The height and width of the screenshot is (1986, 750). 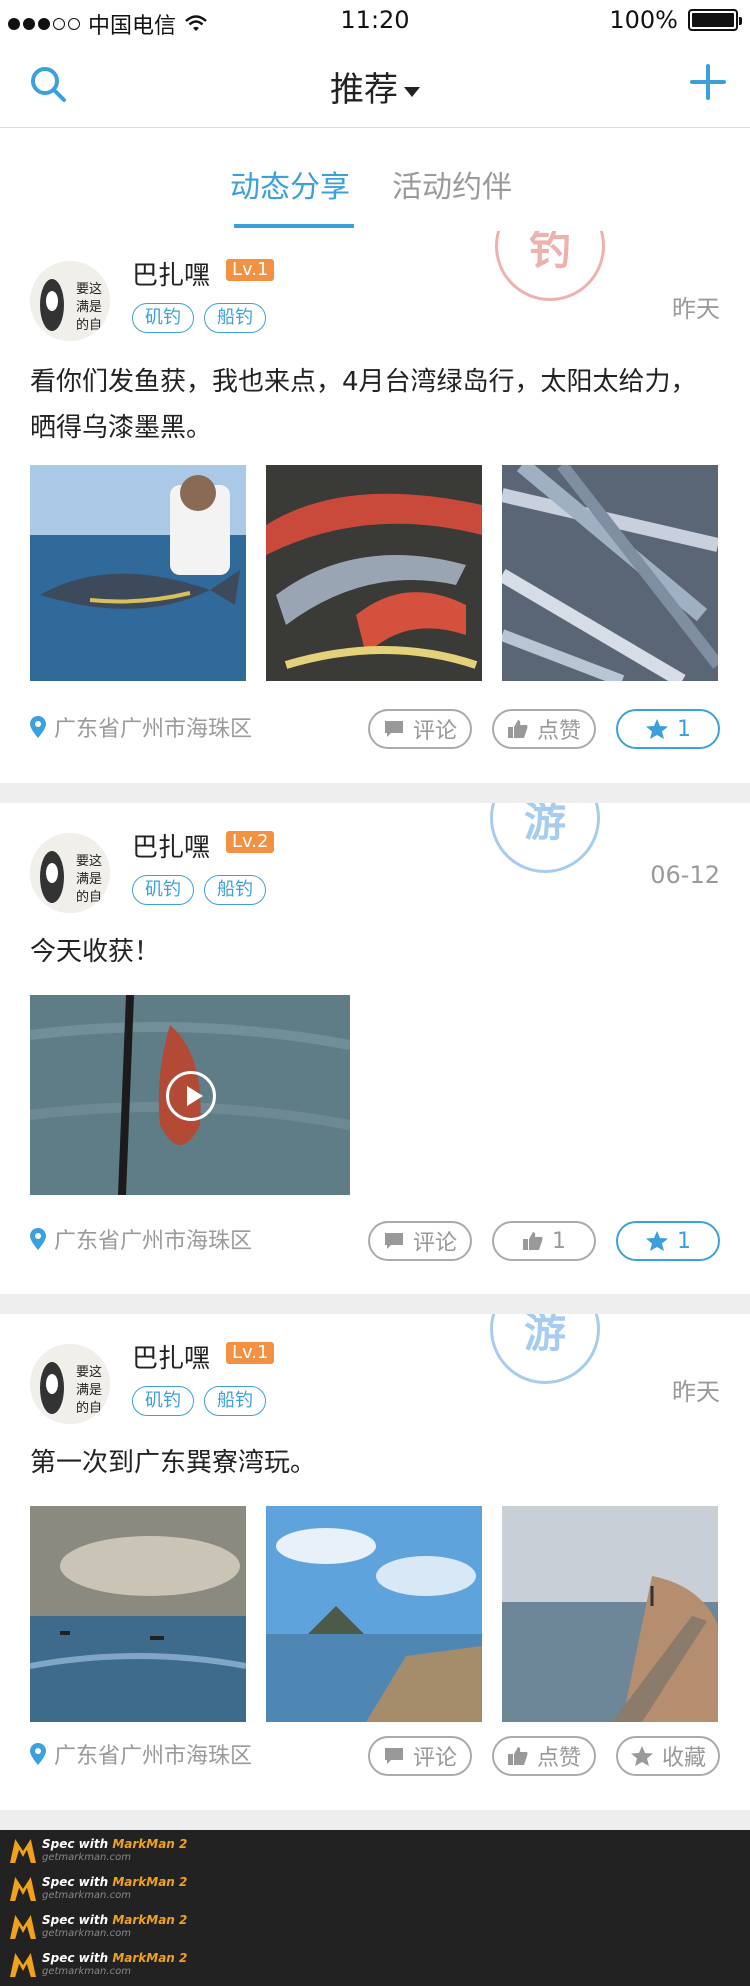 I want to click on action-bar: 评论 点赞 1, so click(x=544, y=729).